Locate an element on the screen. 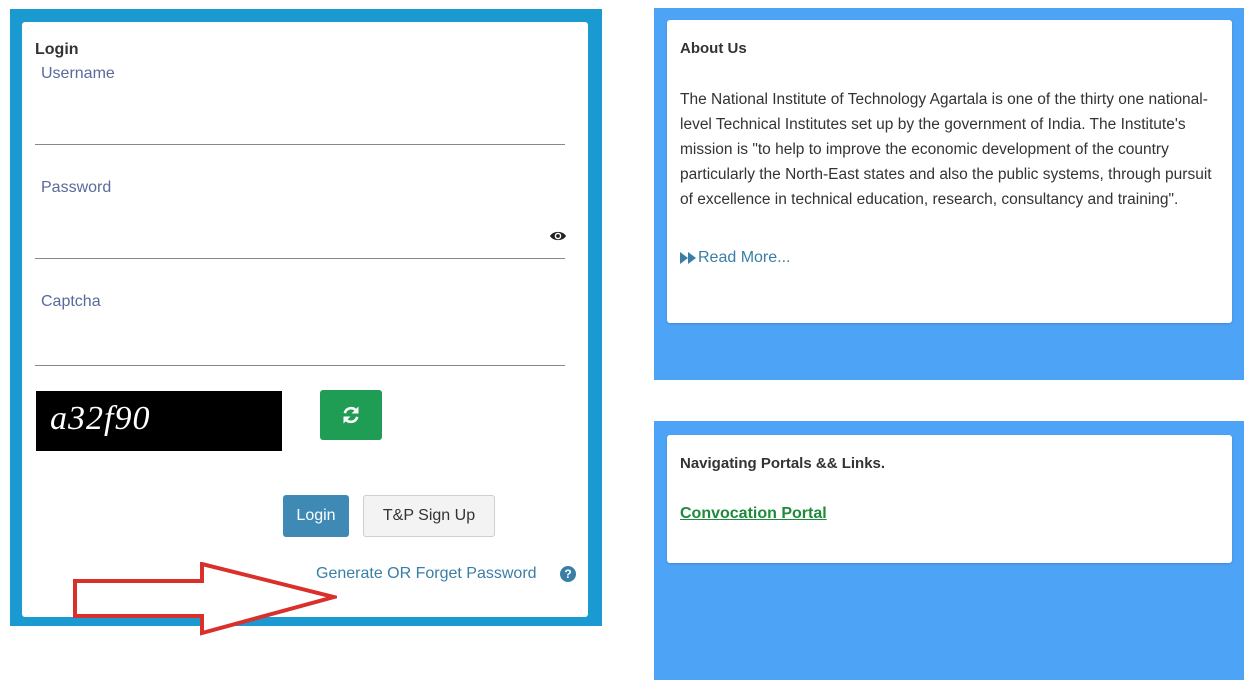 The width and height of the screenshot is (1244, 680). username-underline is located at coordinates (300, 144).